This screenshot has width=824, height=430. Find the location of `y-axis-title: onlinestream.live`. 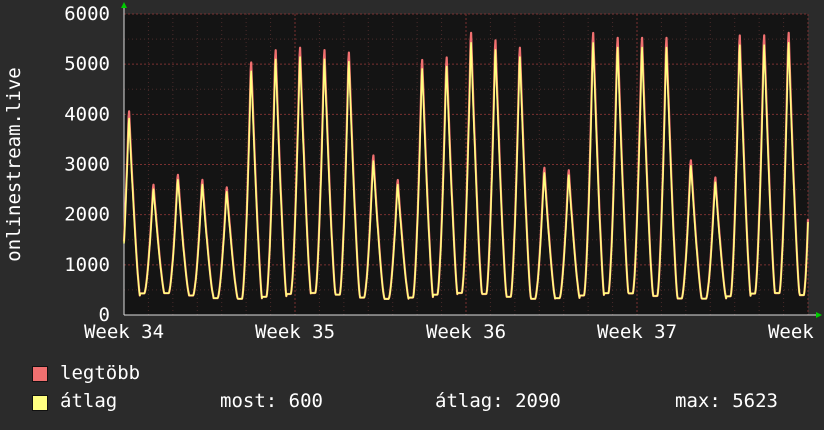

y-axis-title: onlinestream.live is located at coordinates (14, 164).